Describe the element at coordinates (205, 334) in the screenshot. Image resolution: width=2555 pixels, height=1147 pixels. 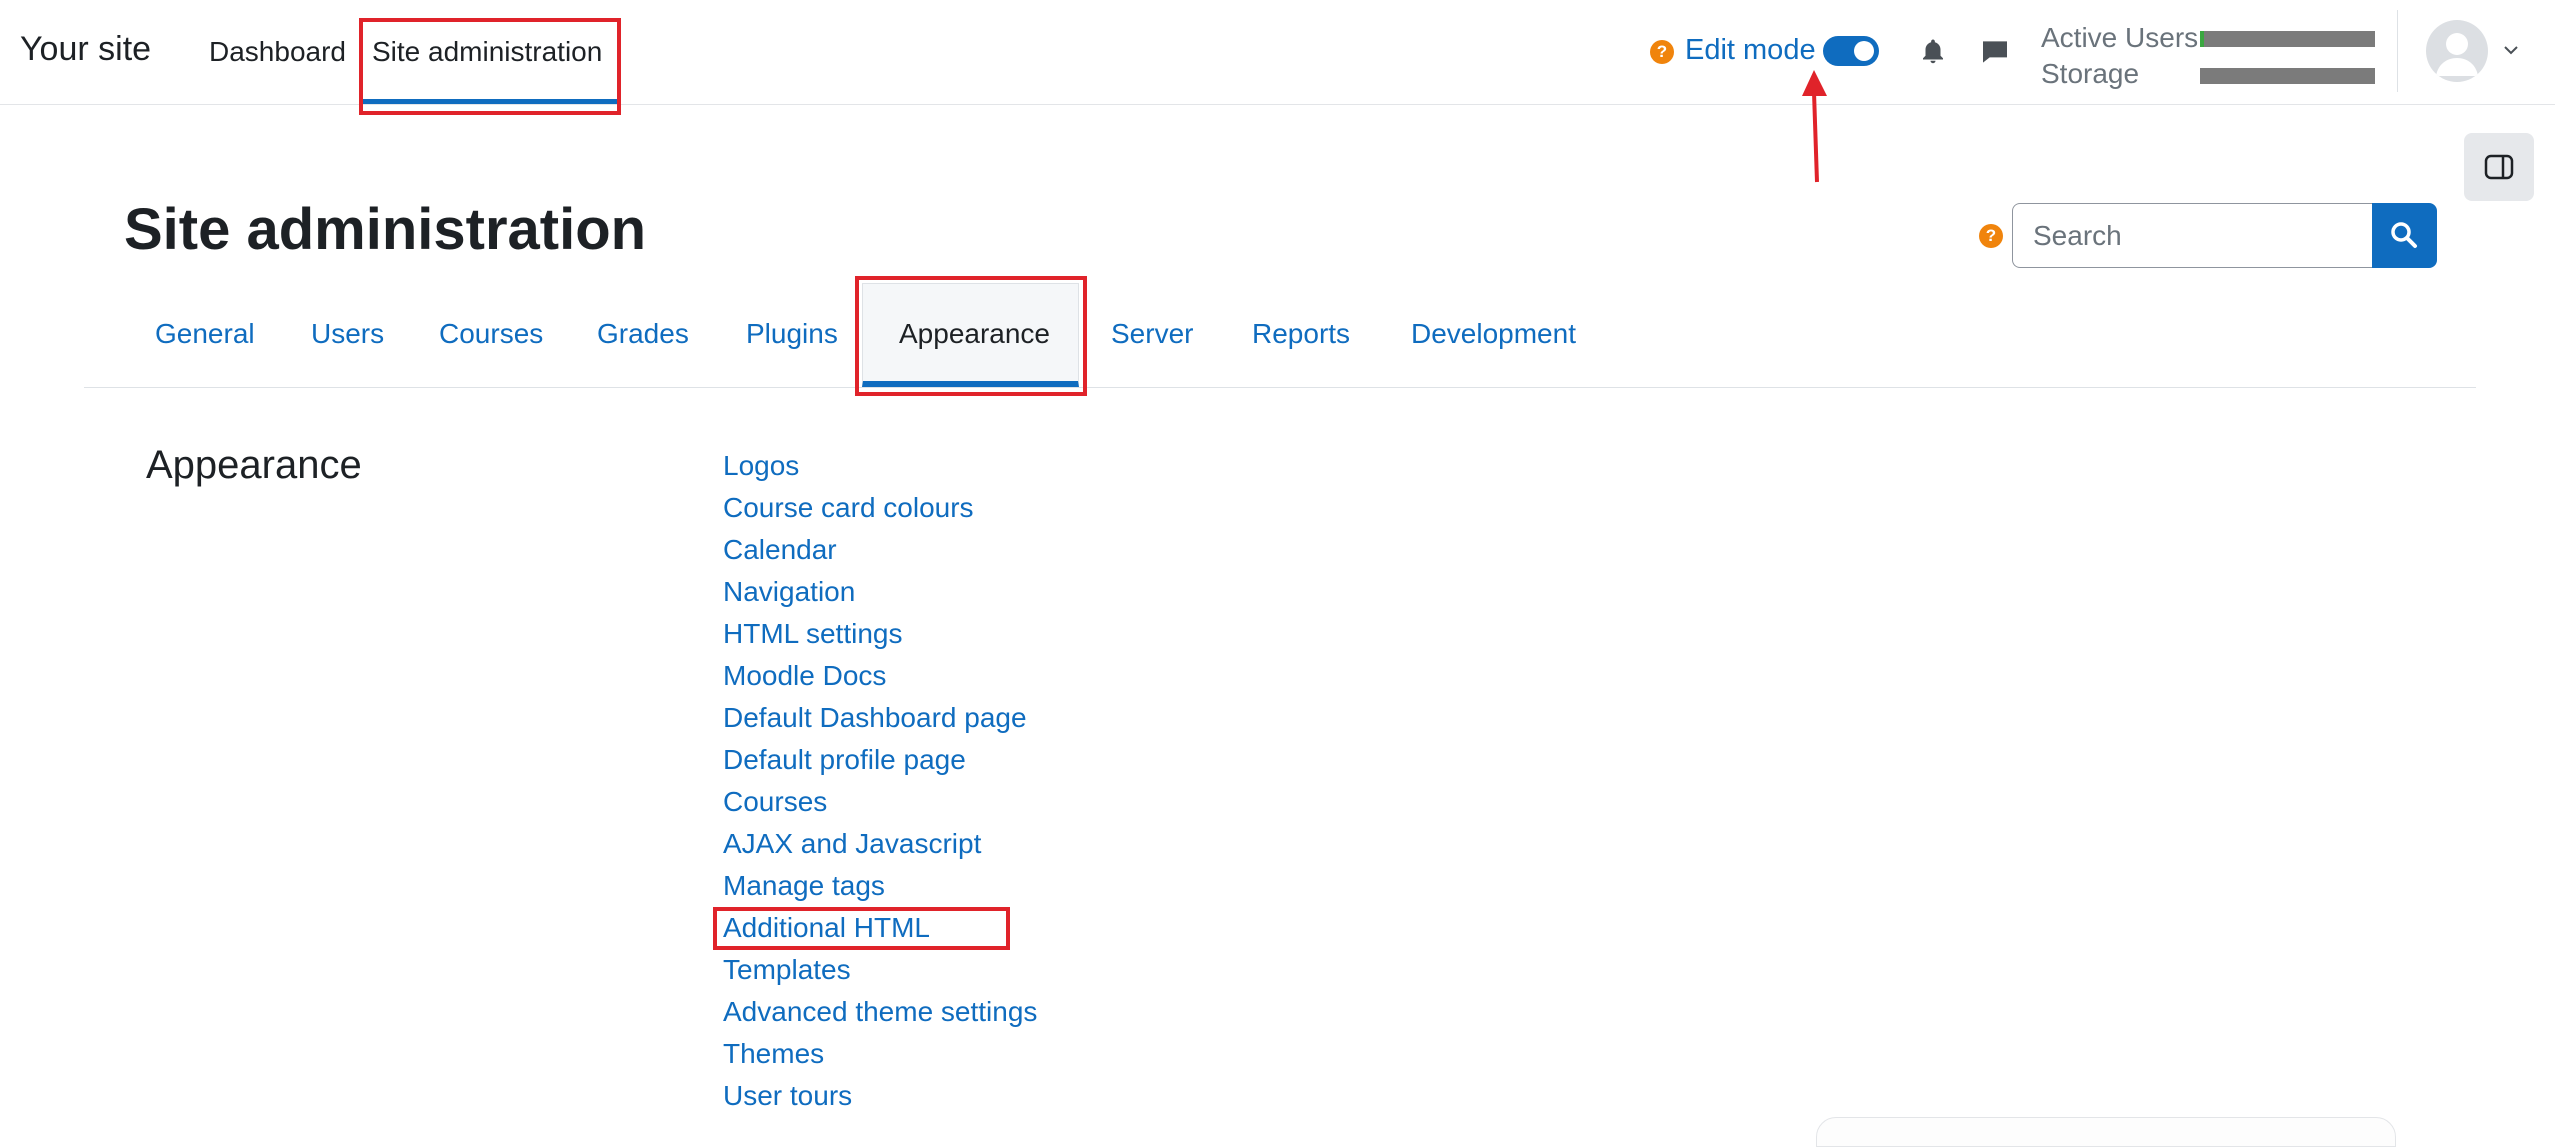
I see `tab-general: General` at that location.